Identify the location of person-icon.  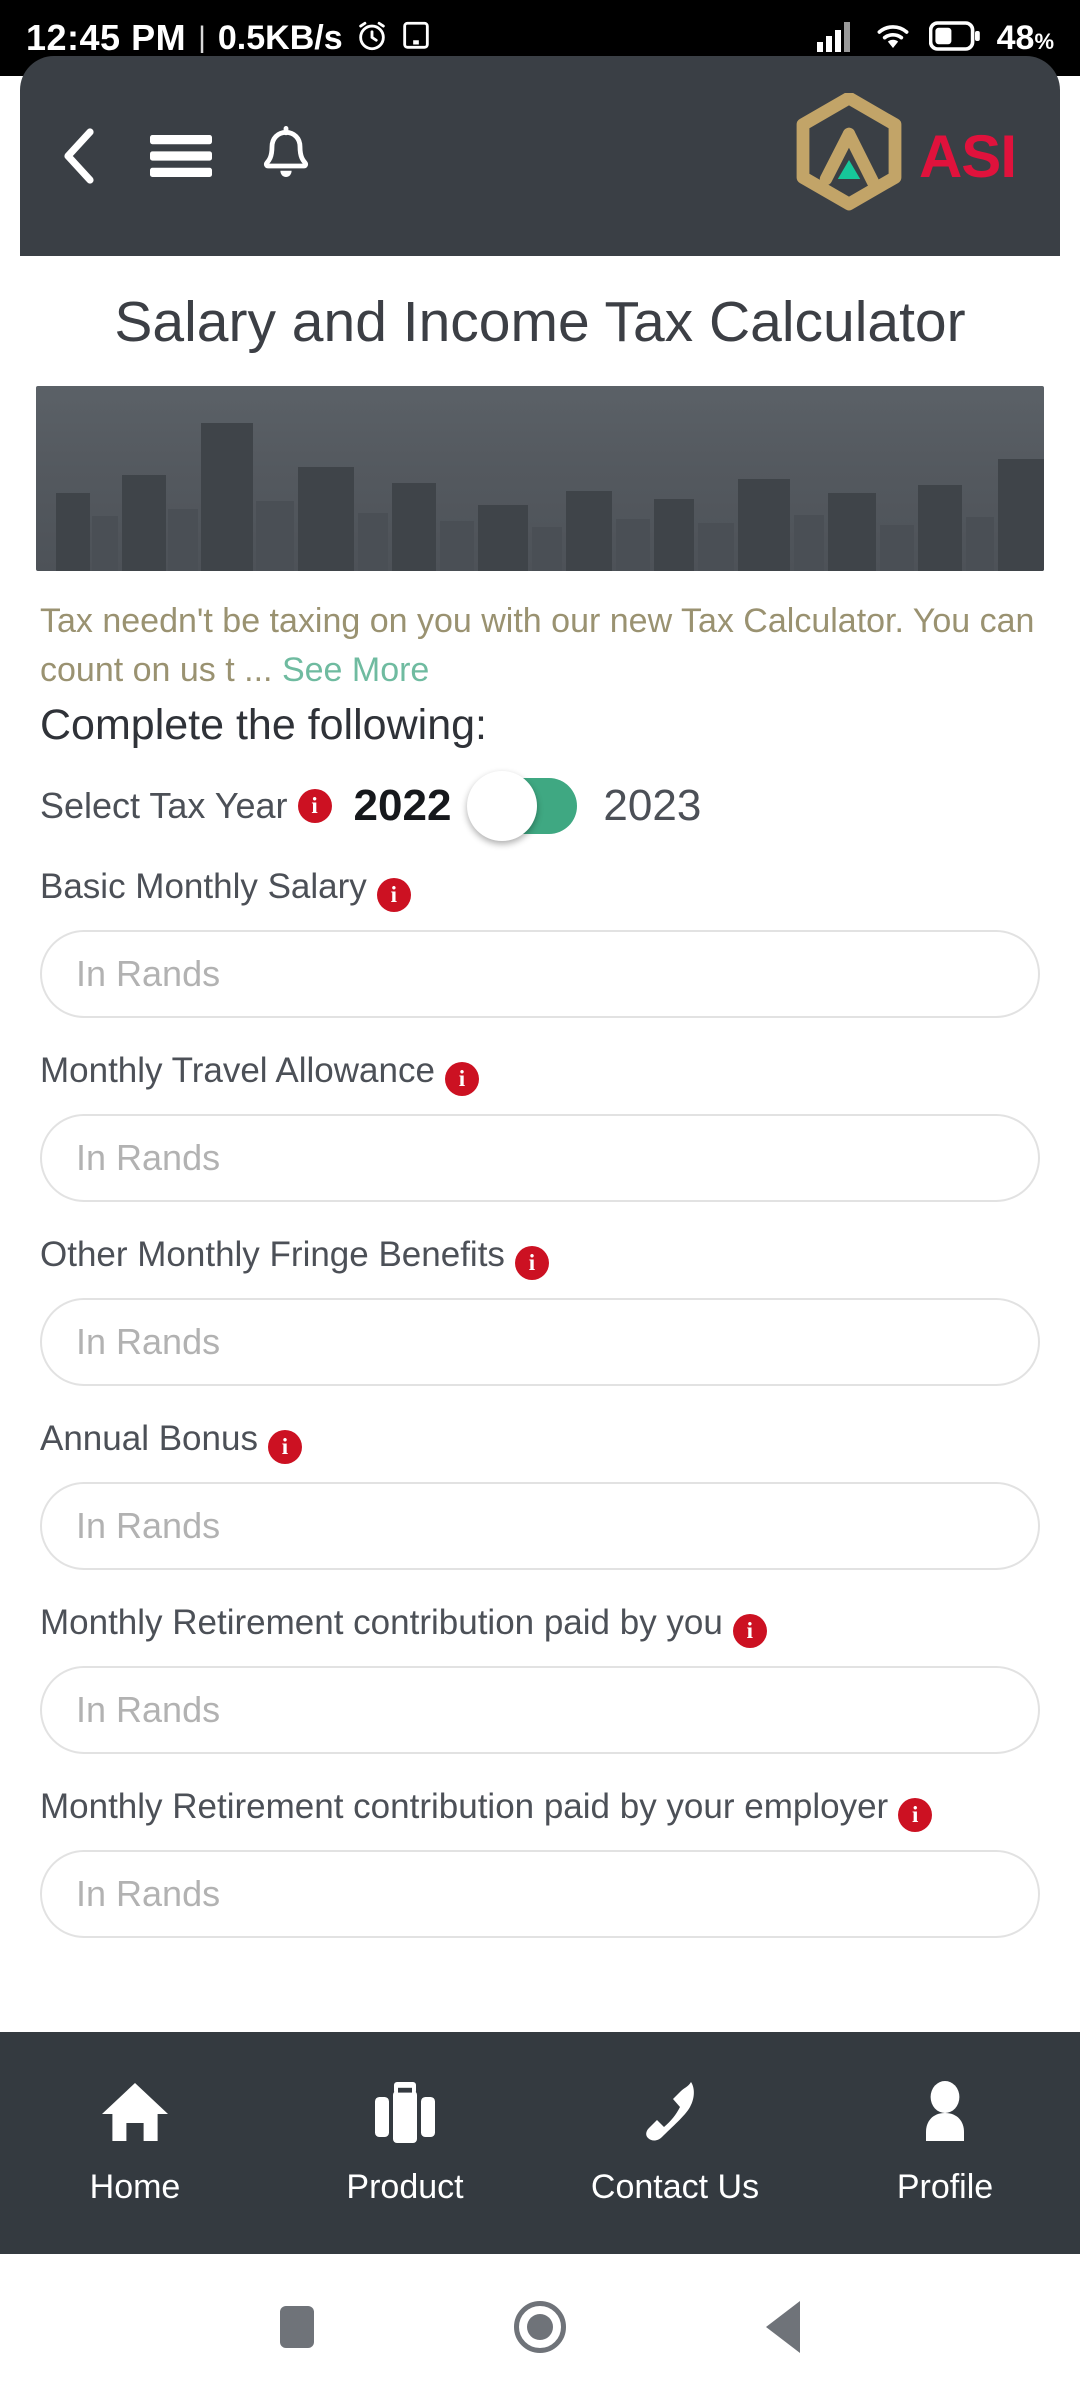
(945, 2114).